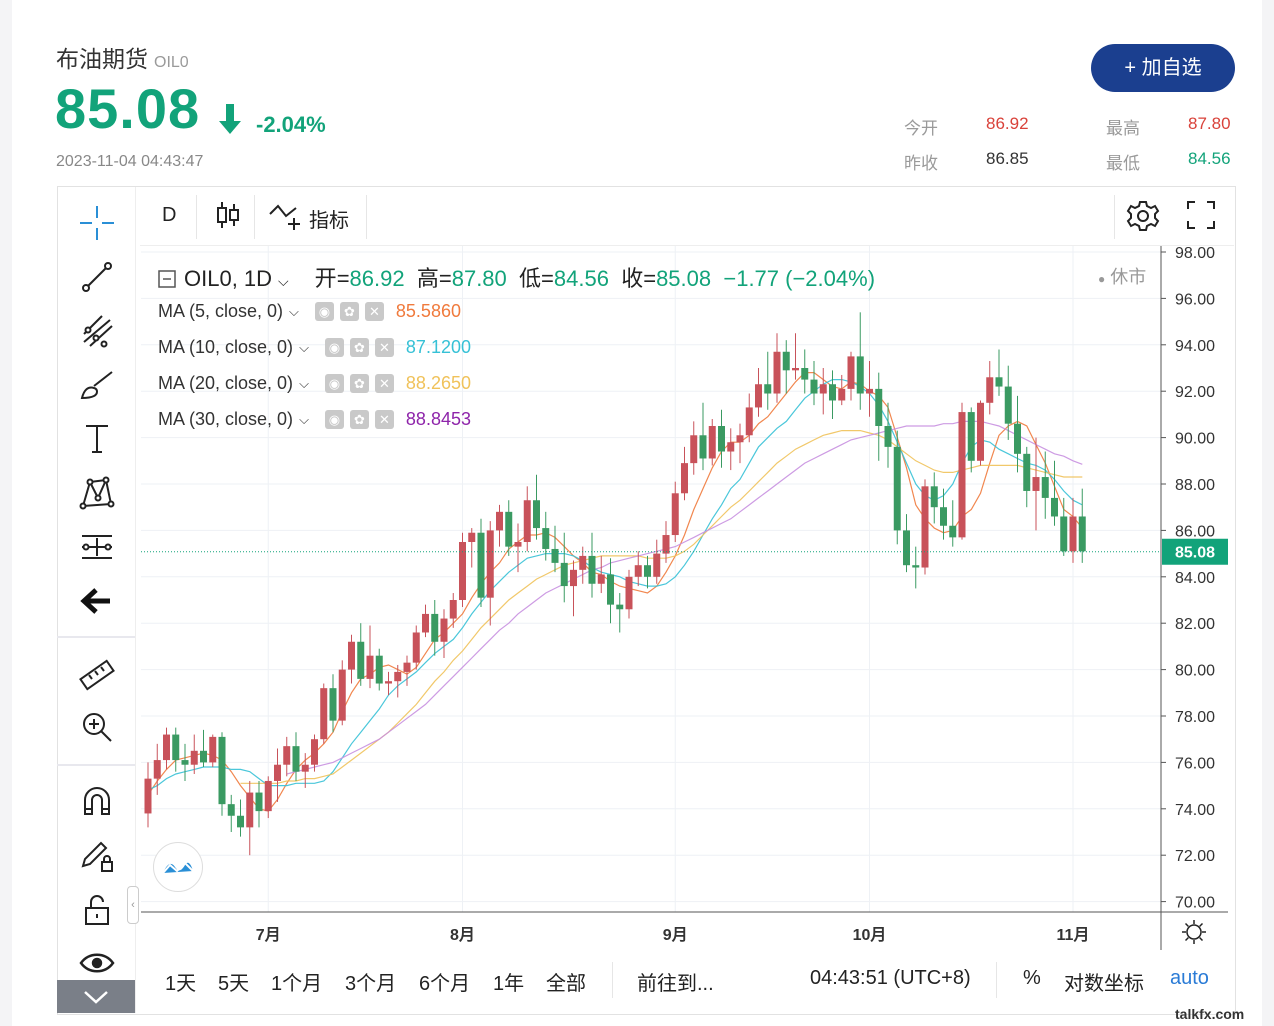 The image size is (1274, 1026). Describe the element at coordinates (225, 383) in the screenshot. I see `ma-label: MA (20, close, 0)` at that location.